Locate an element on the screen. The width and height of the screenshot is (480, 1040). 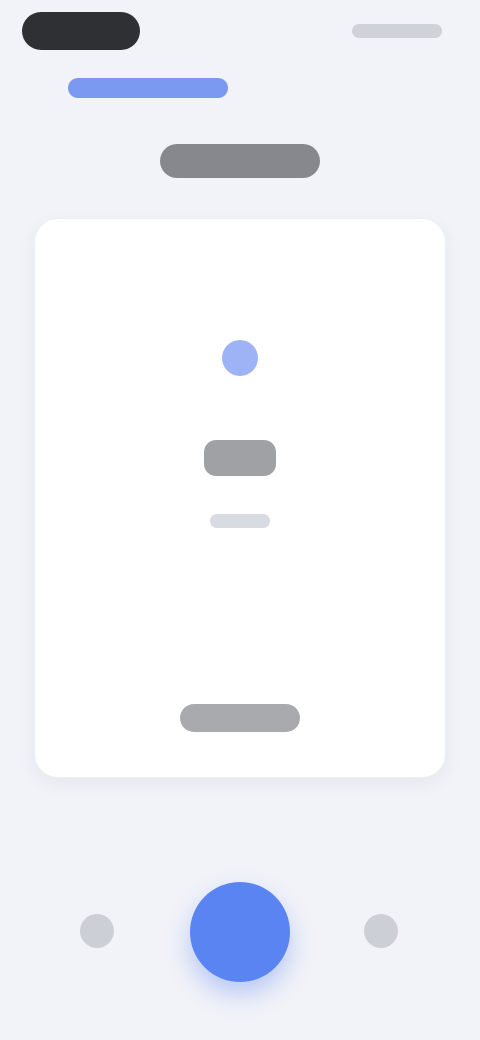
page-title-text is located at coordinates (240, 161).